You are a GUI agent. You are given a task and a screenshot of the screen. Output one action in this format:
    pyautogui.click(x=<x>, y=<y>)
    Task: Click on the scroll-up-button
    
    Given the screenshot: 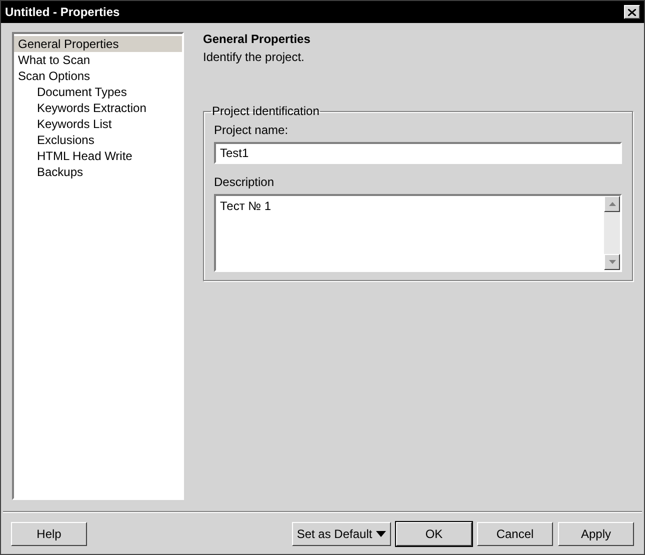 What is the action you would take?
    pyautogui.click(x=612, y=204)
    